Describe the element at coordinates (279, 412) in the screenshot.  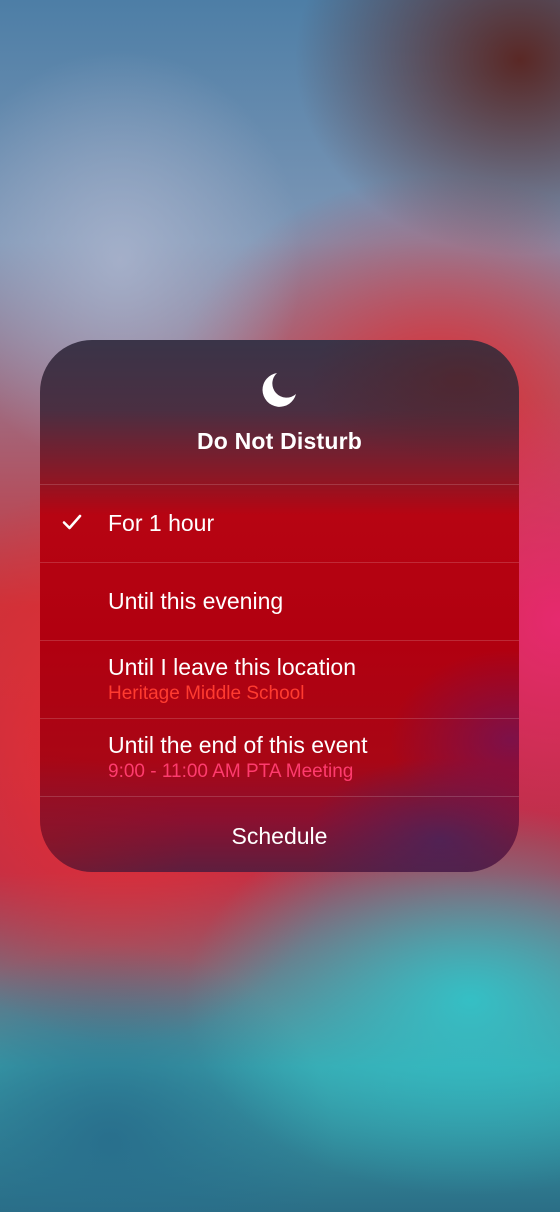
I see `panel-header: Do Not Disturb` at that location.